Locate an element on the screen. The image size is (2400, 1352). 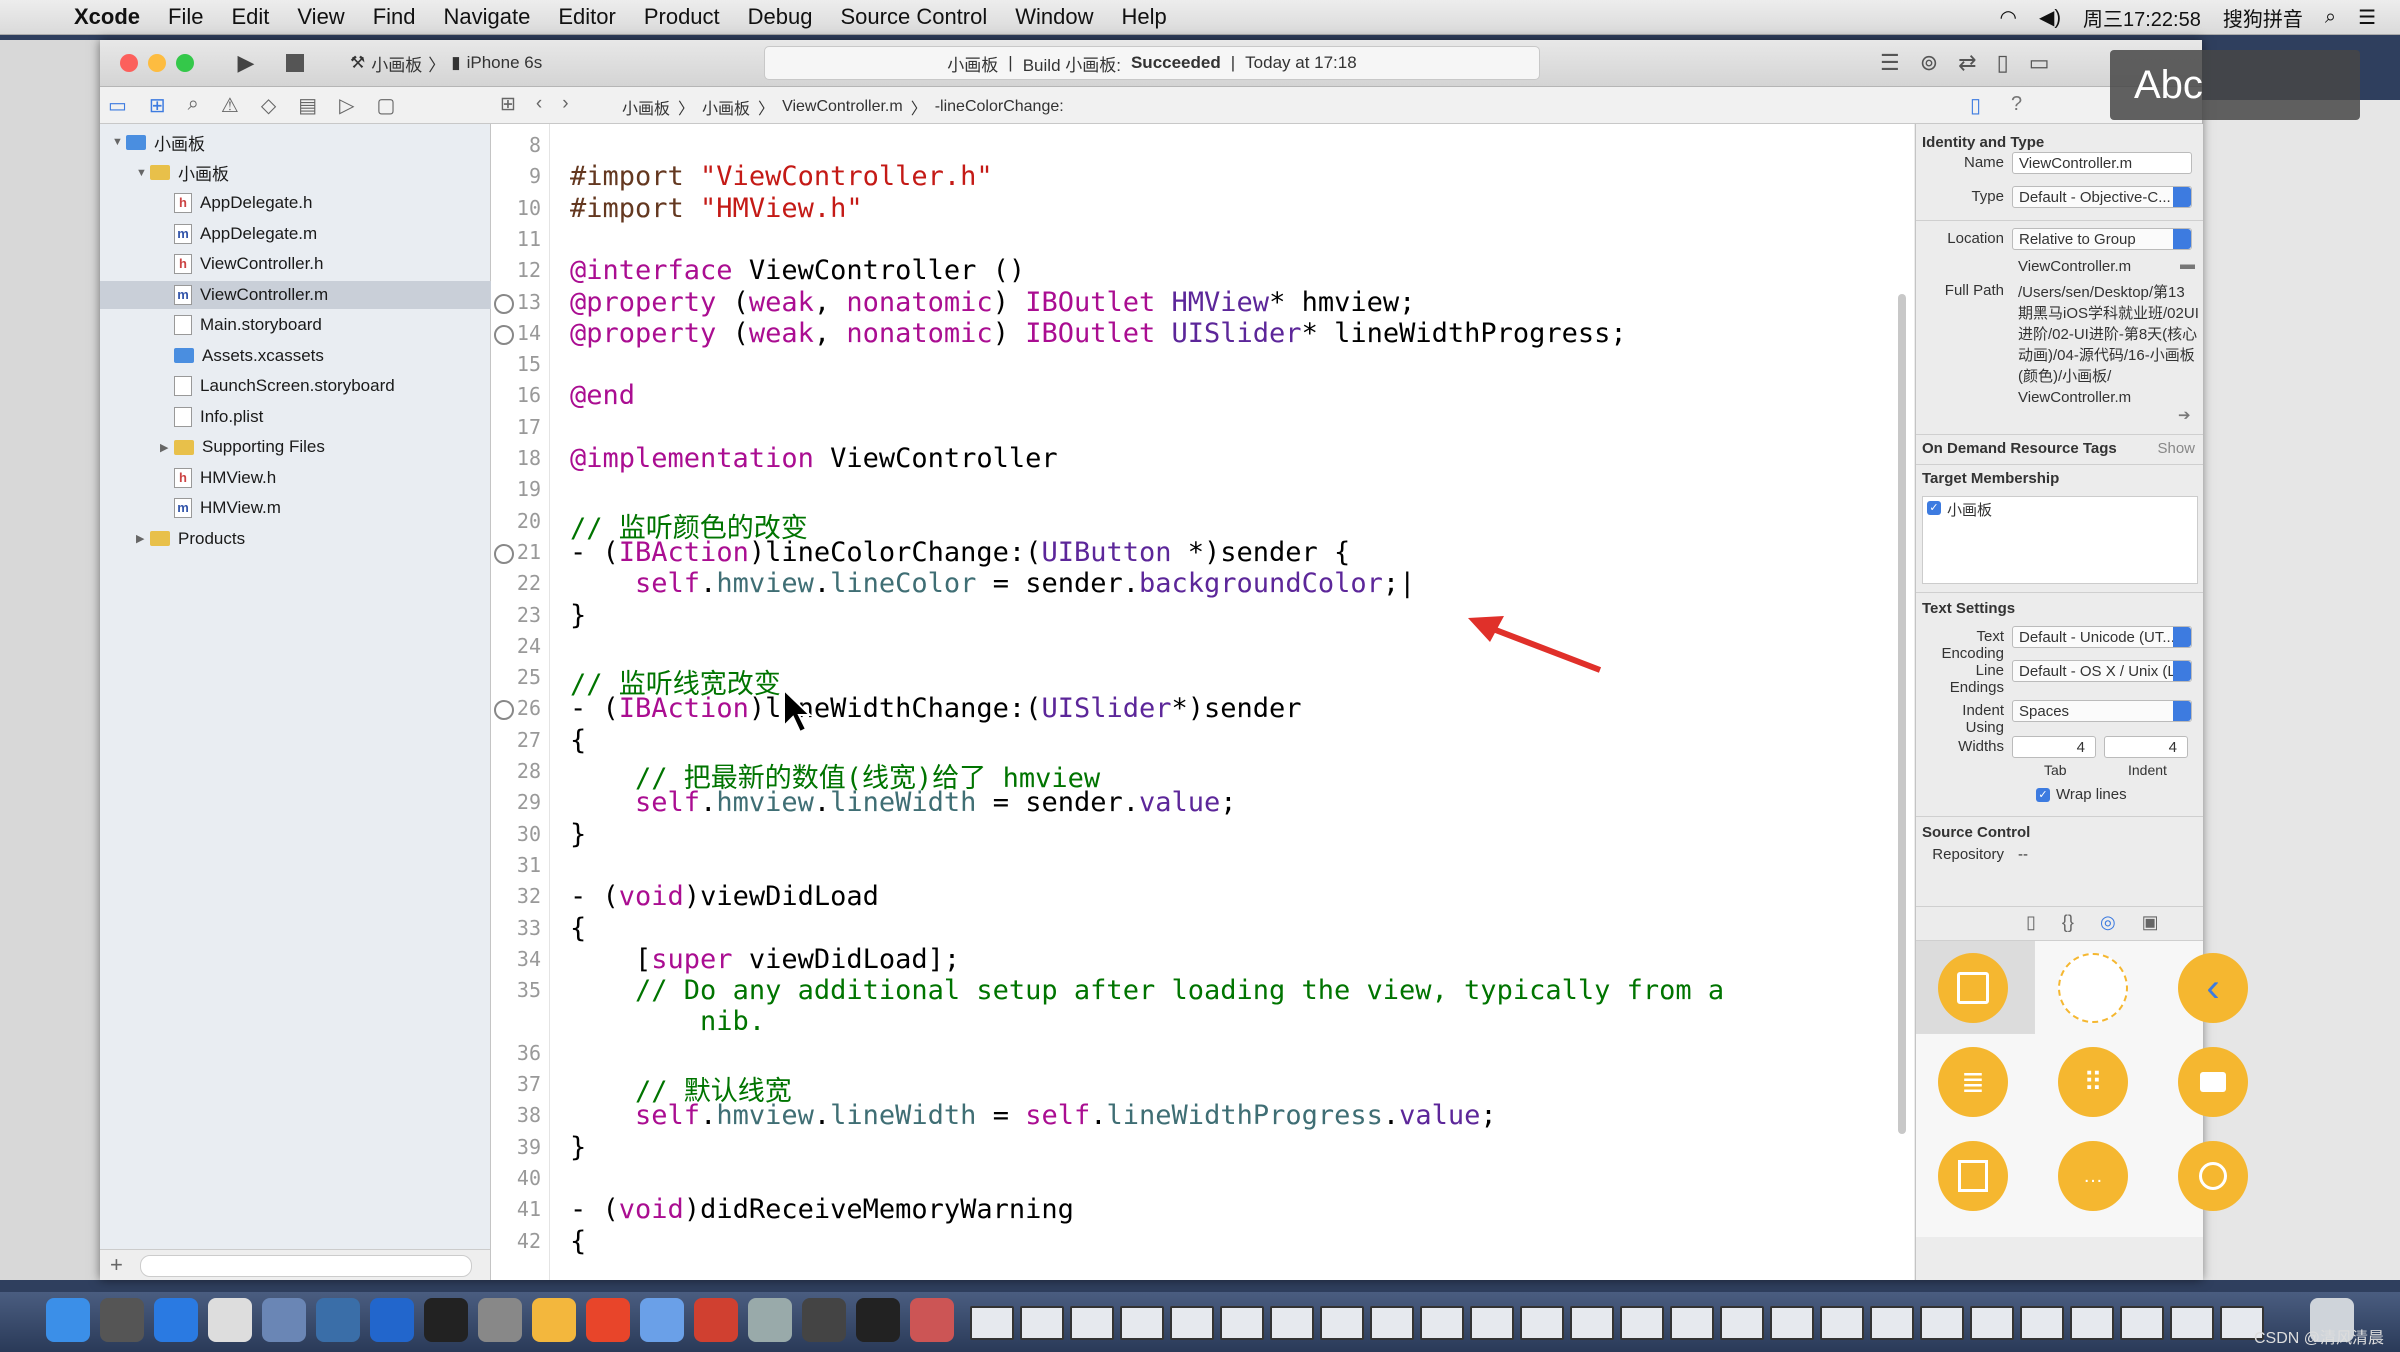
navigator-item: h HMView.h is located at coordinates (325, 478).